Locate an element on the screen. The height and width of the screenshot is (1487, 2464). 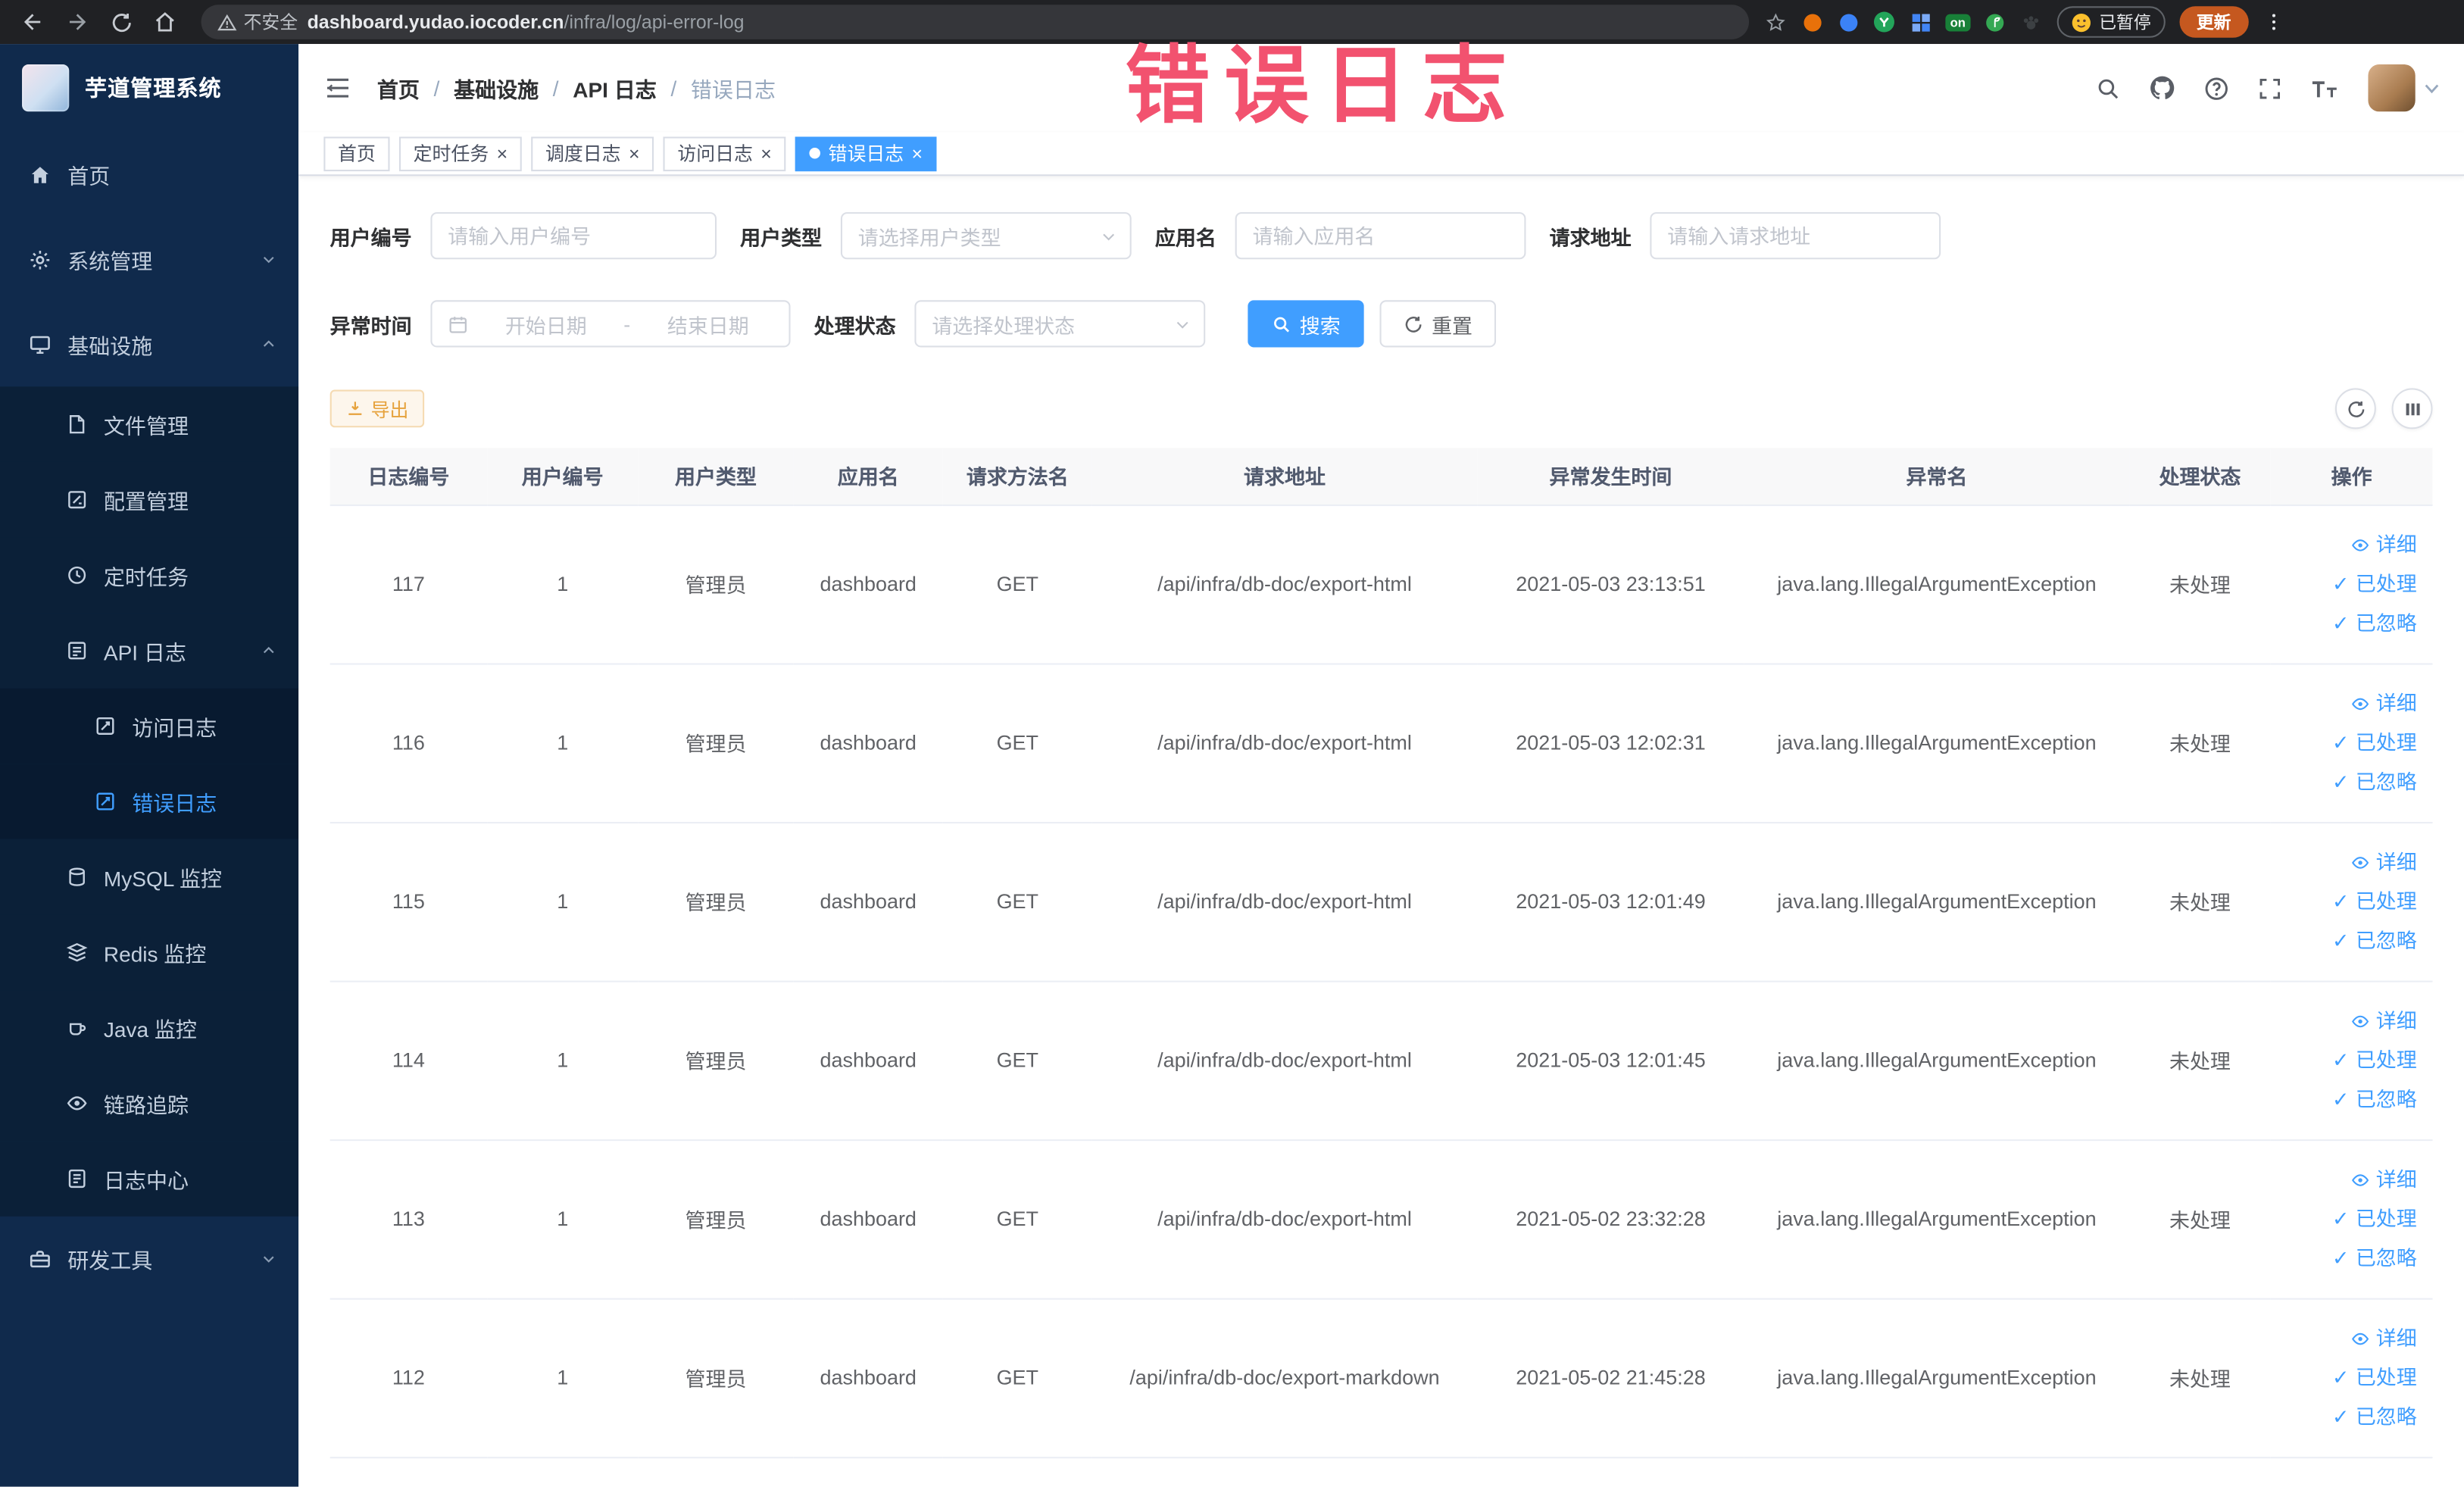
reset-button: 重置 is located at coordinates (1438, 324).